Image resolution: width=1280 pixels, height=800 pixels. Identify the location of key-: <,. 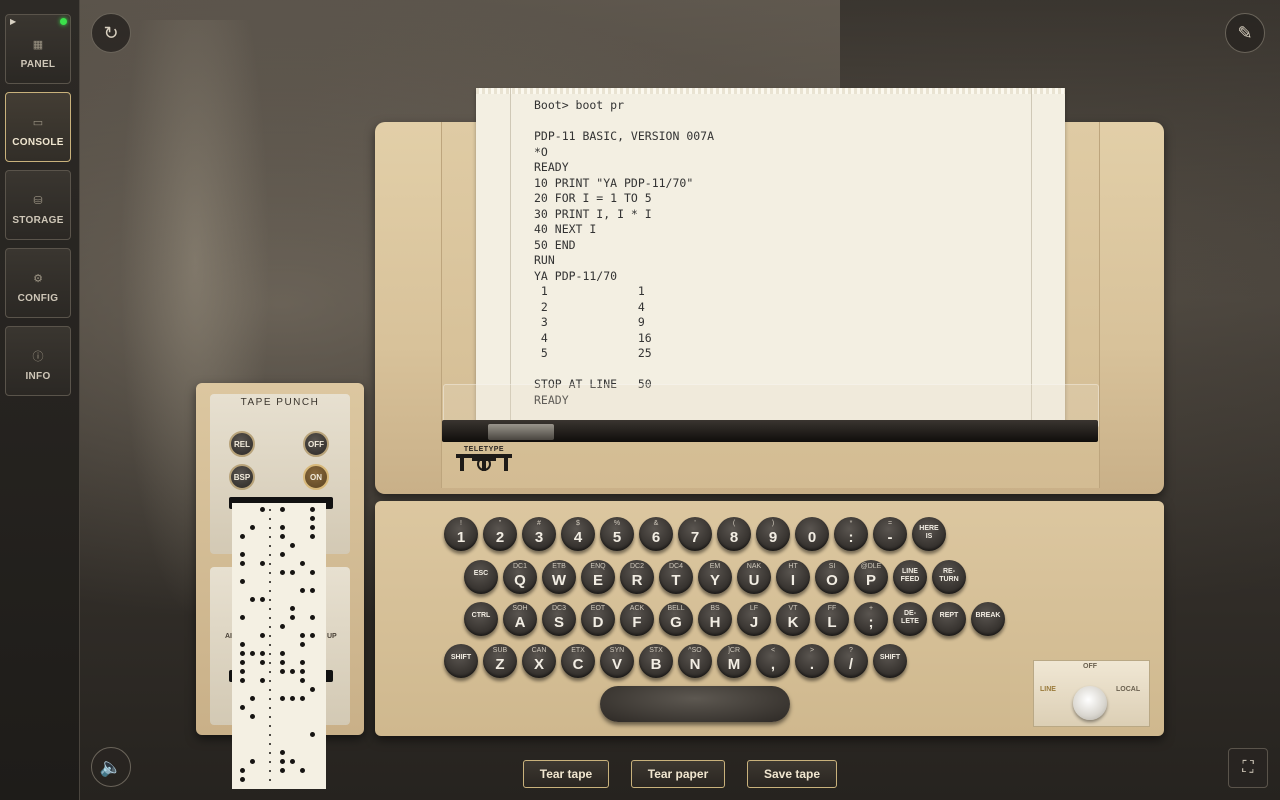
(773, 661).